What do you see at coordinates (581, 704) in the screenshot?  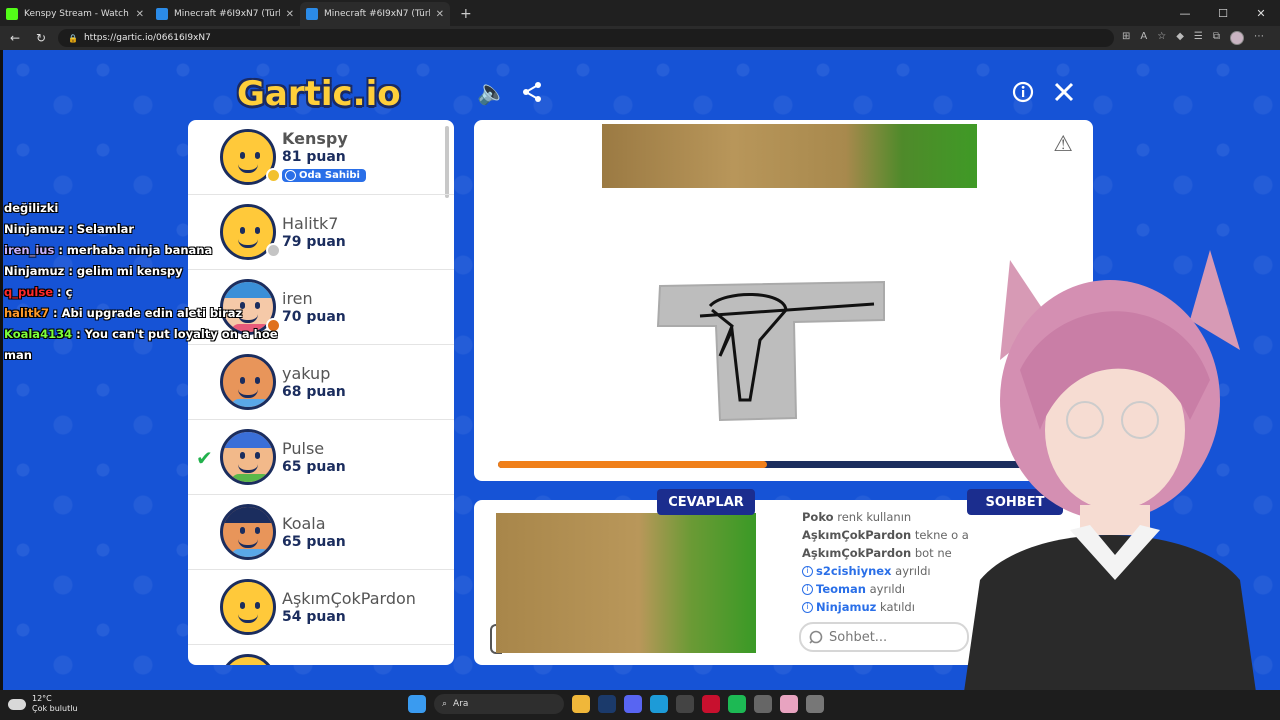 I see `file-explorer-icon` at bounding box center [581, 704].